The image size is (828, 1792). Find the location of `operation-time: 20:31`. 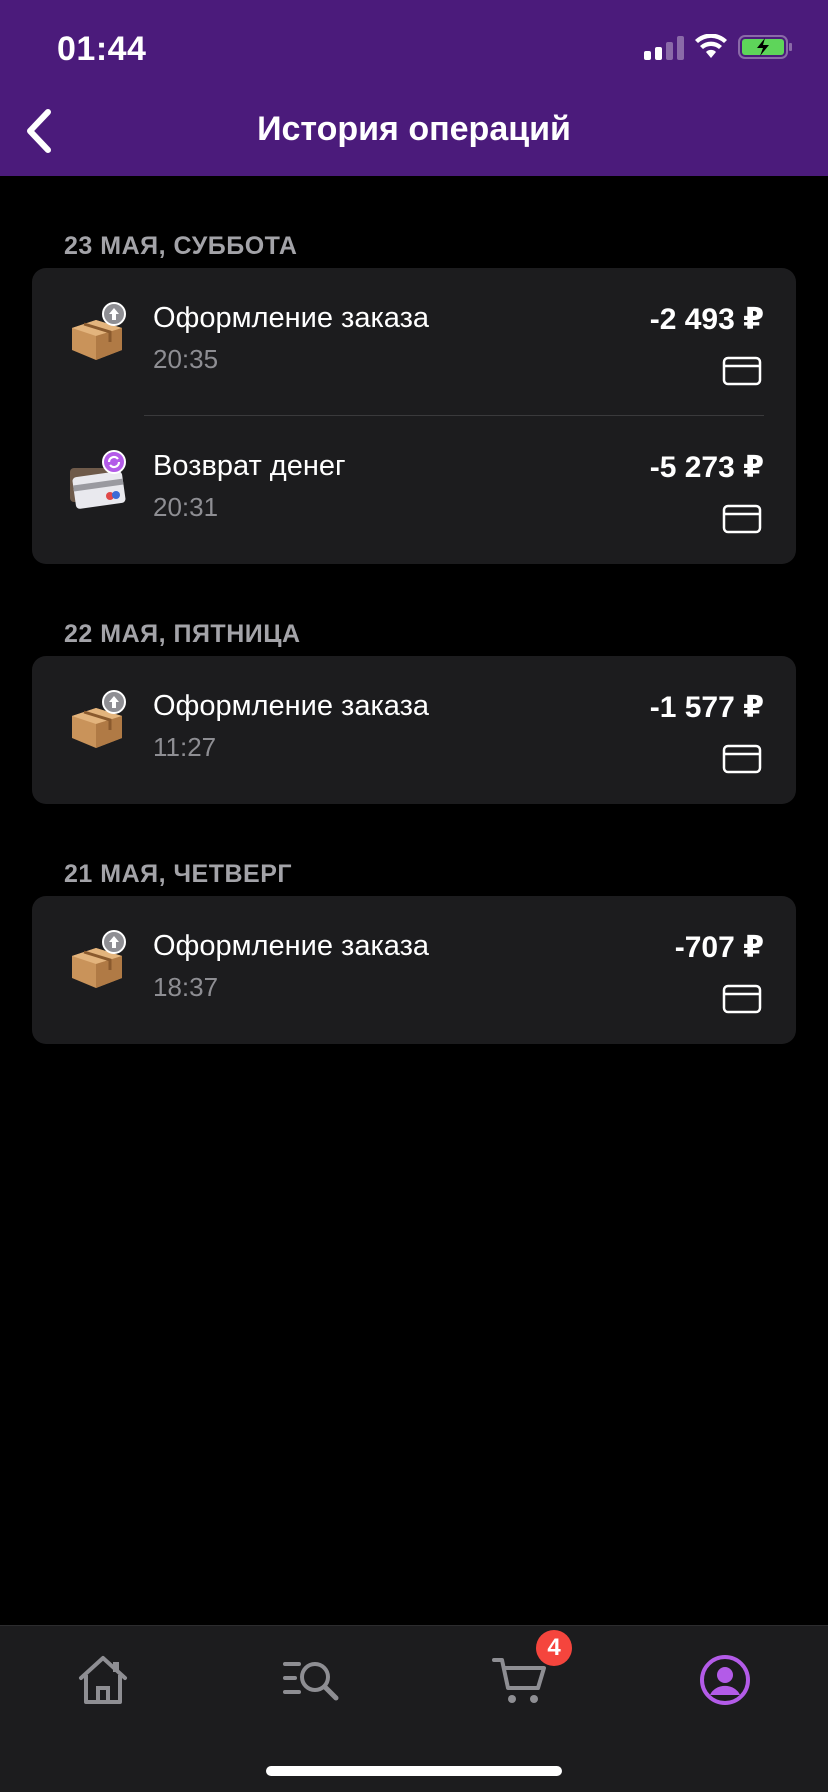

operation-time: 20:31 is located at coordinates (186, 507).